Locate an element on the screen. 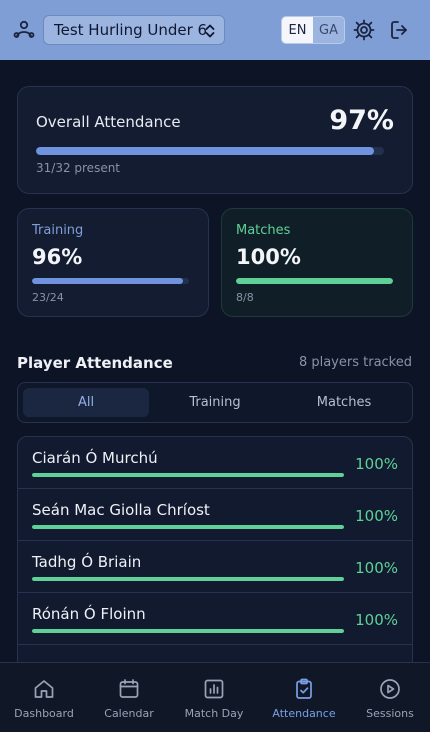 The image size is (430, 732). training-progress-track is located at coordinates (110, 281).